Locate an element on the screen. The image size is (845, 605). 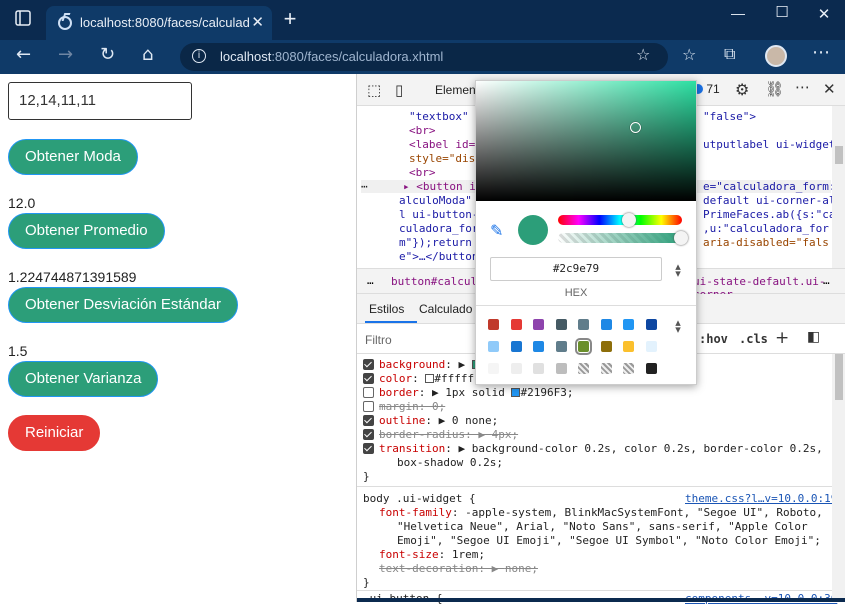
styles-scroll-thumb is located at coordinates (839, 377).